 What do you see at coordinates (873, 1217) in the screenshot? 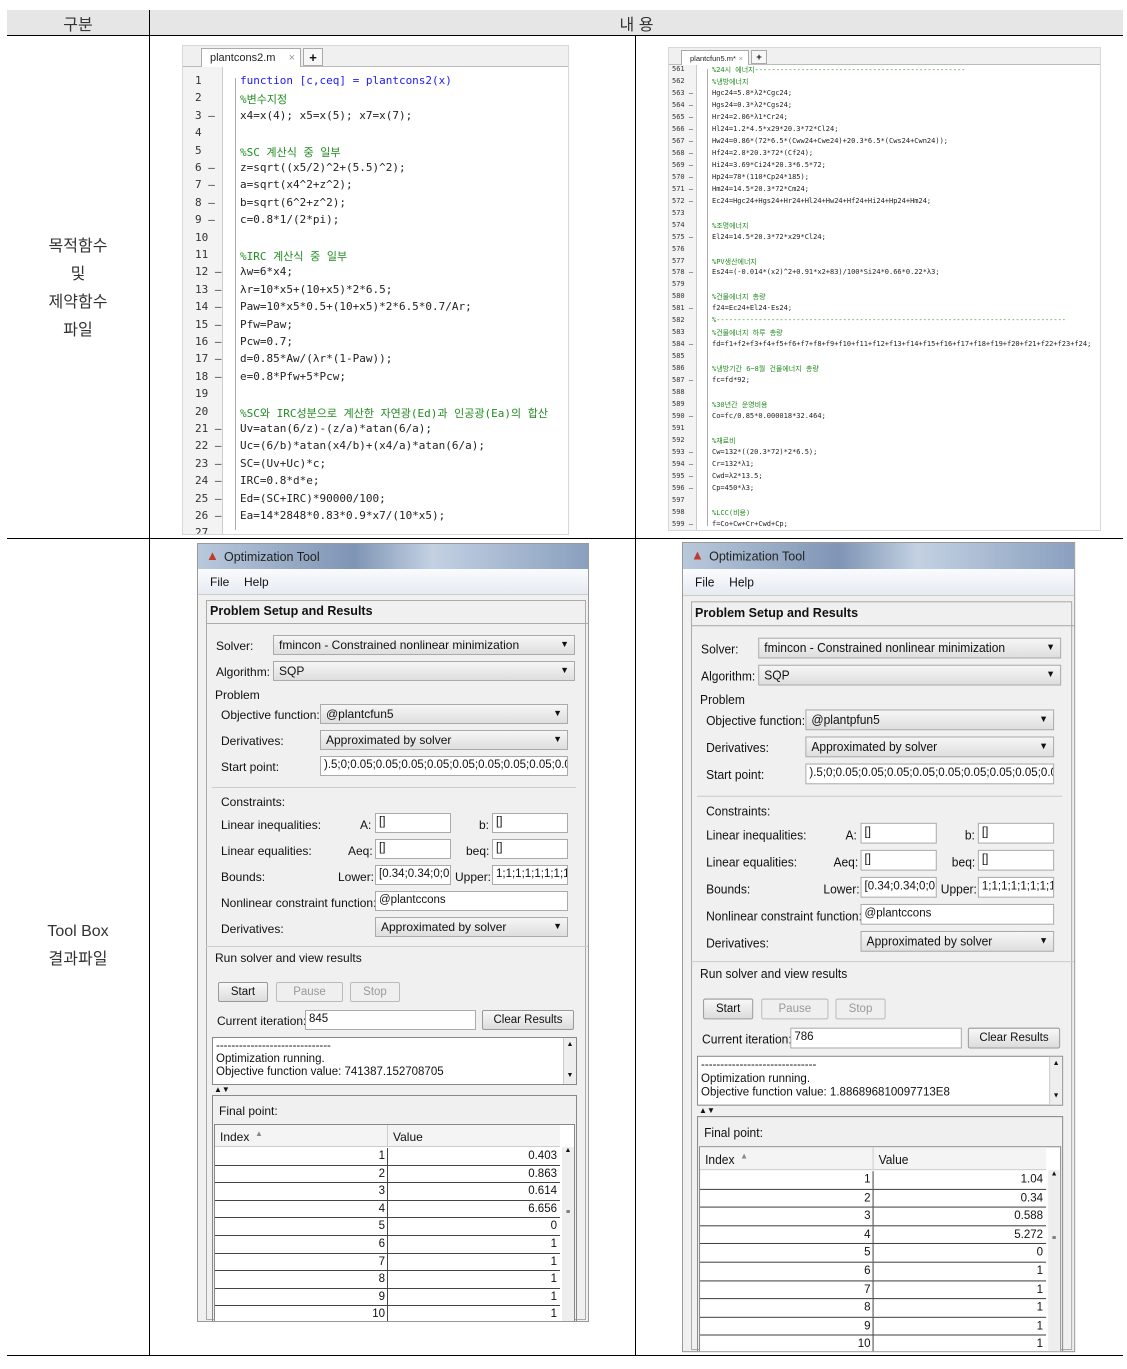
I see `table-row: 3 0.588` at bounding box center [873, 1217].